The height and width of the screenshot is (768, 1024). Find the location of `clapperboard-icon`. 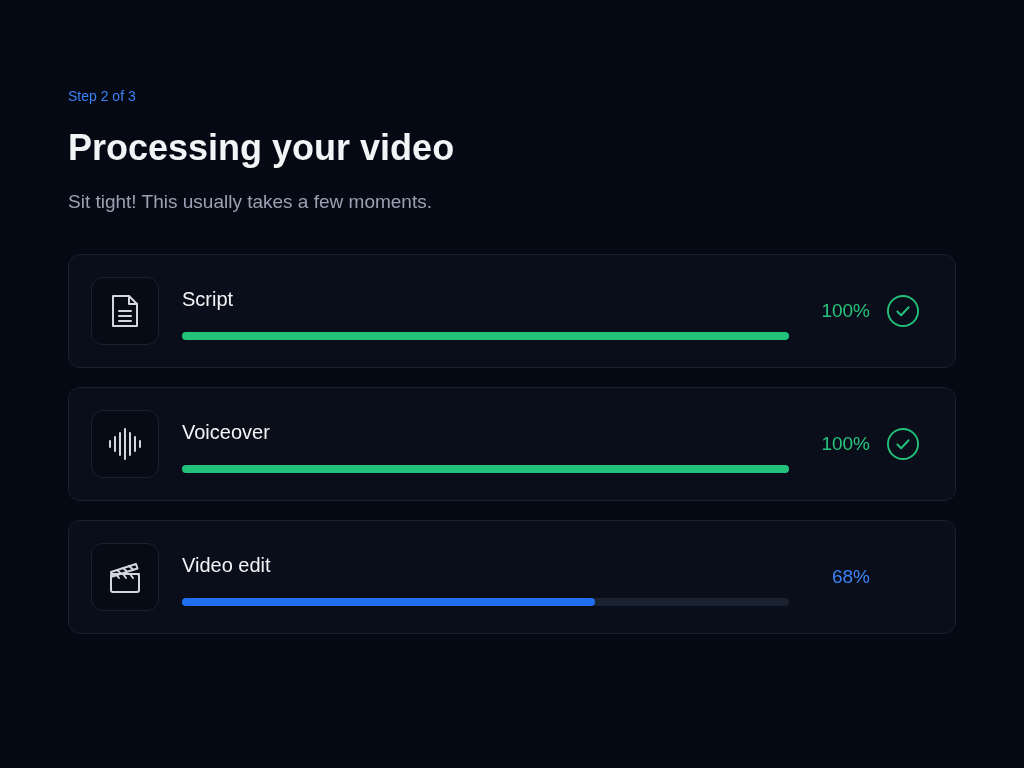

clapperboard-icon is located at coordinates (125, 577).